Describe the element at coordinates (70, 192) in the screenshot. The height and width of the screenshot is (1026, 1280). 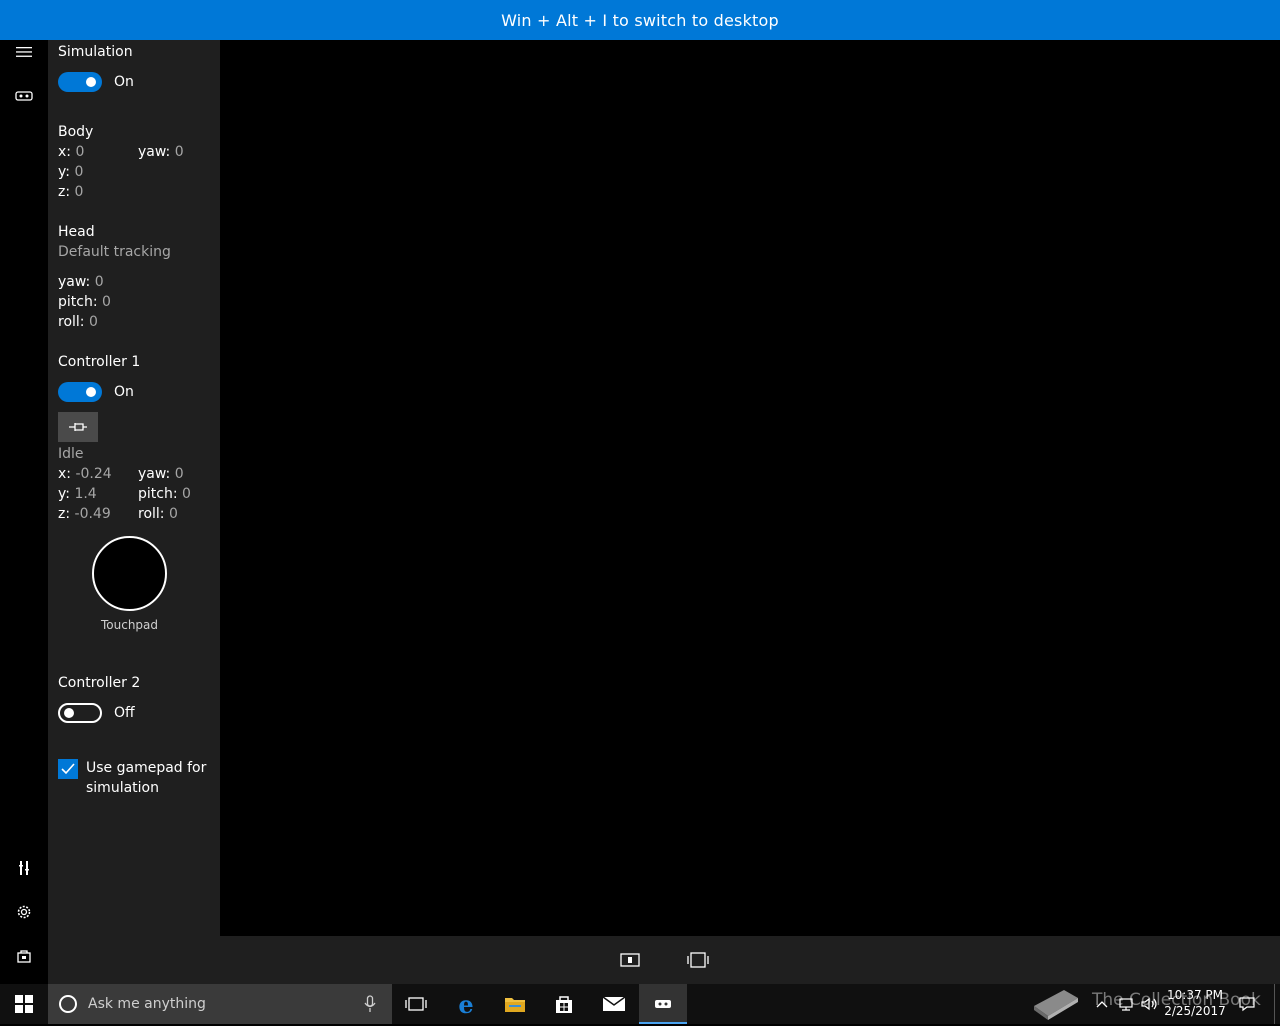
I see `body-z: z: 0` at that location.